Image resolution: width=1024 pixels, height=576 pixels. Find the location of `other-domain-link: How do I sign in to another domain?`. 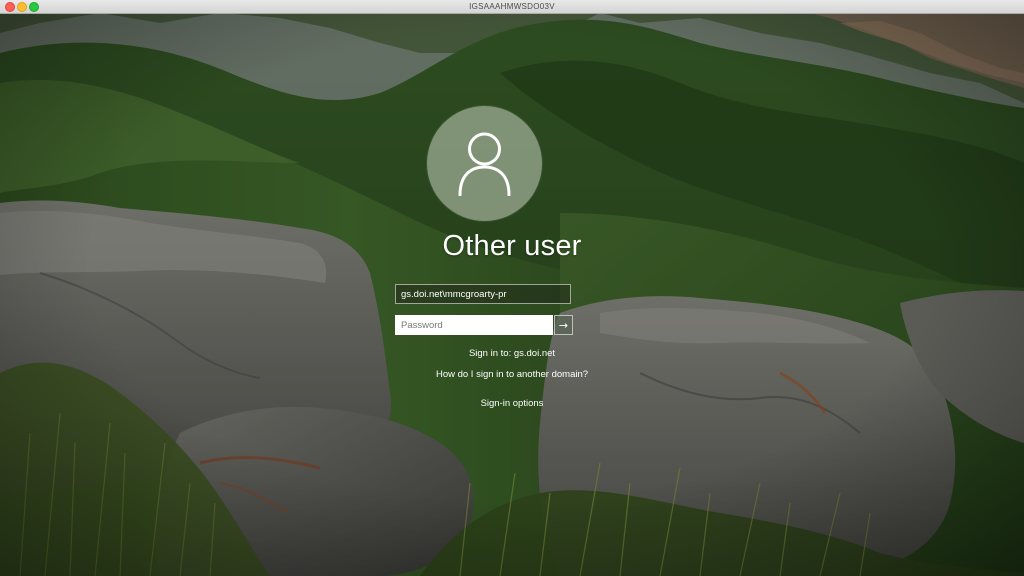

other-domain-link: How do I sign in to another domain? is located at coordinates (512, 374).